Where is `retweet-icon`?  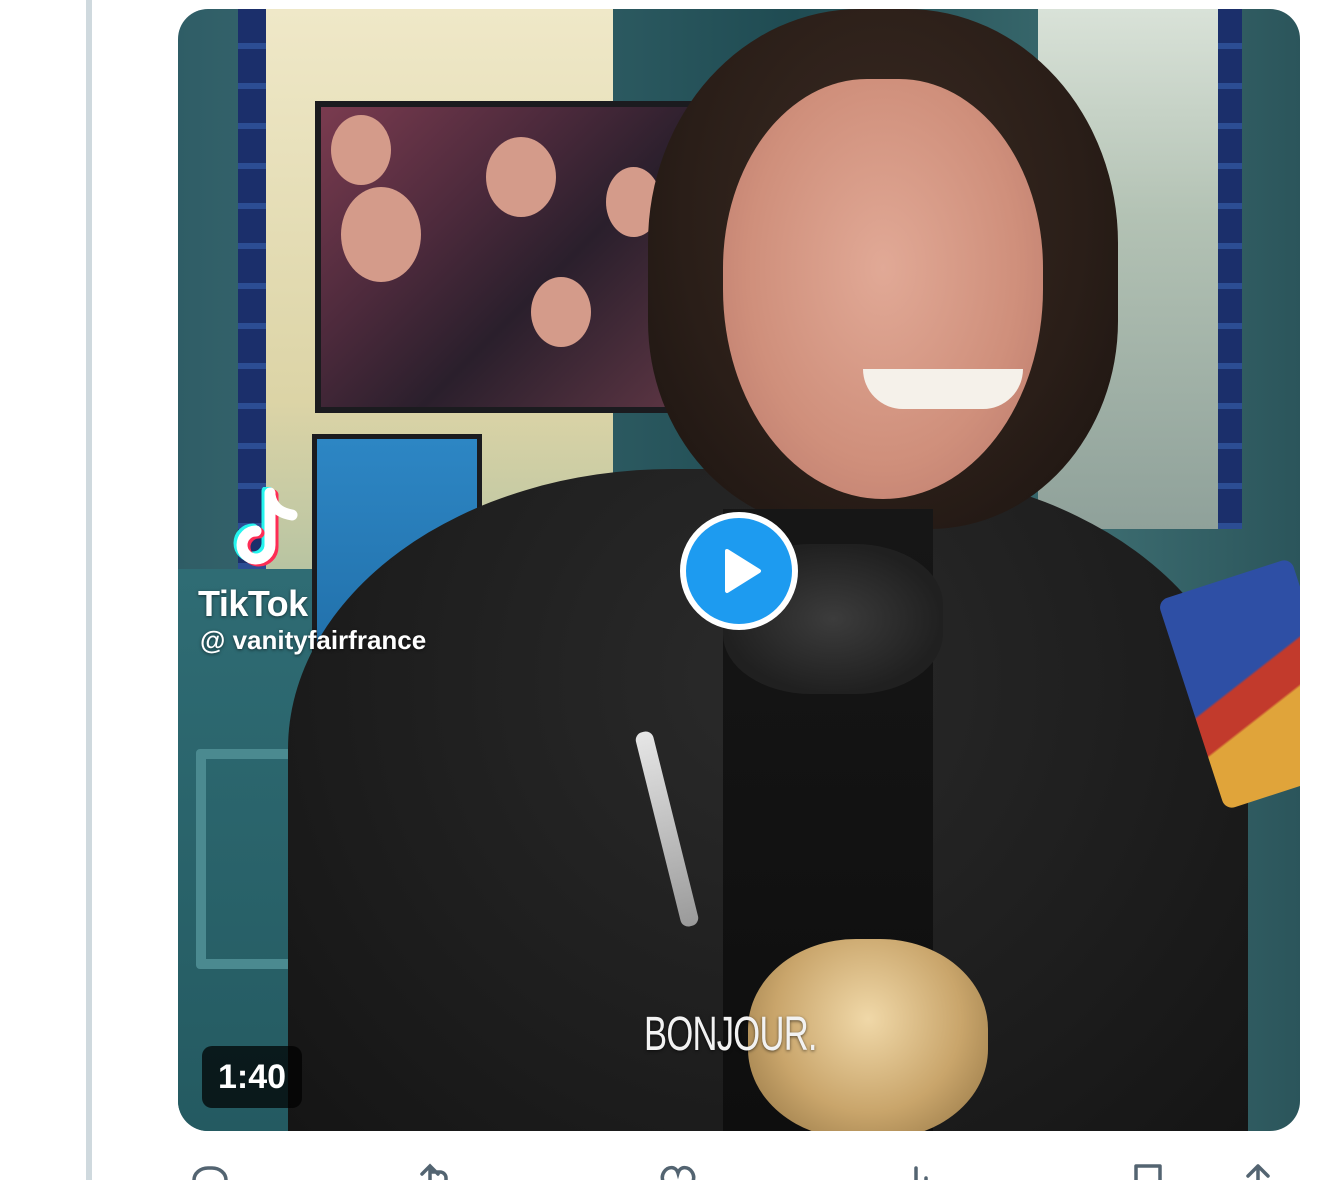 retweet-icon is located at coordinates (434, 1171).